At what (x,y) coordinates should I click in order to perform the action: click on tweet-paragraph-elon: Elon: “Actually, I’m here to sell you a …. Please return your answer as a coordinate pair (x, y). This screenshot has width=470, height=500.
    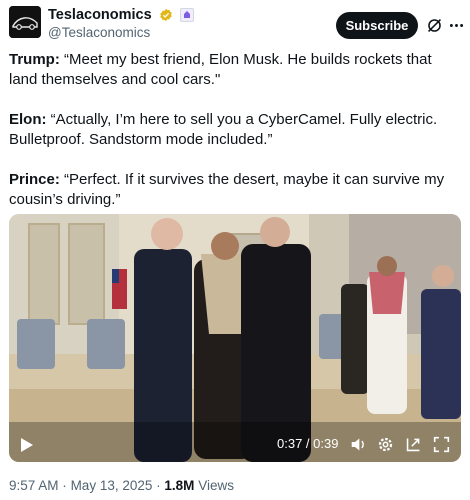
    Looking at the image, I should click on (235, 130).